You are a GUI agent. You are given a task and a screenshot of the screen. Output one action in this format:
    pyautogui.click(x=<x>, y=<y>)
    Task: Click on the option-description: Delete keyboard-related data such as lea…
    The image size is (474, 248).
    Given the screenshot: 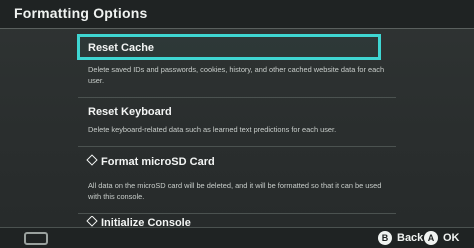 What is the action you would take?
    pyautogui.click(x=212, y=129)
    